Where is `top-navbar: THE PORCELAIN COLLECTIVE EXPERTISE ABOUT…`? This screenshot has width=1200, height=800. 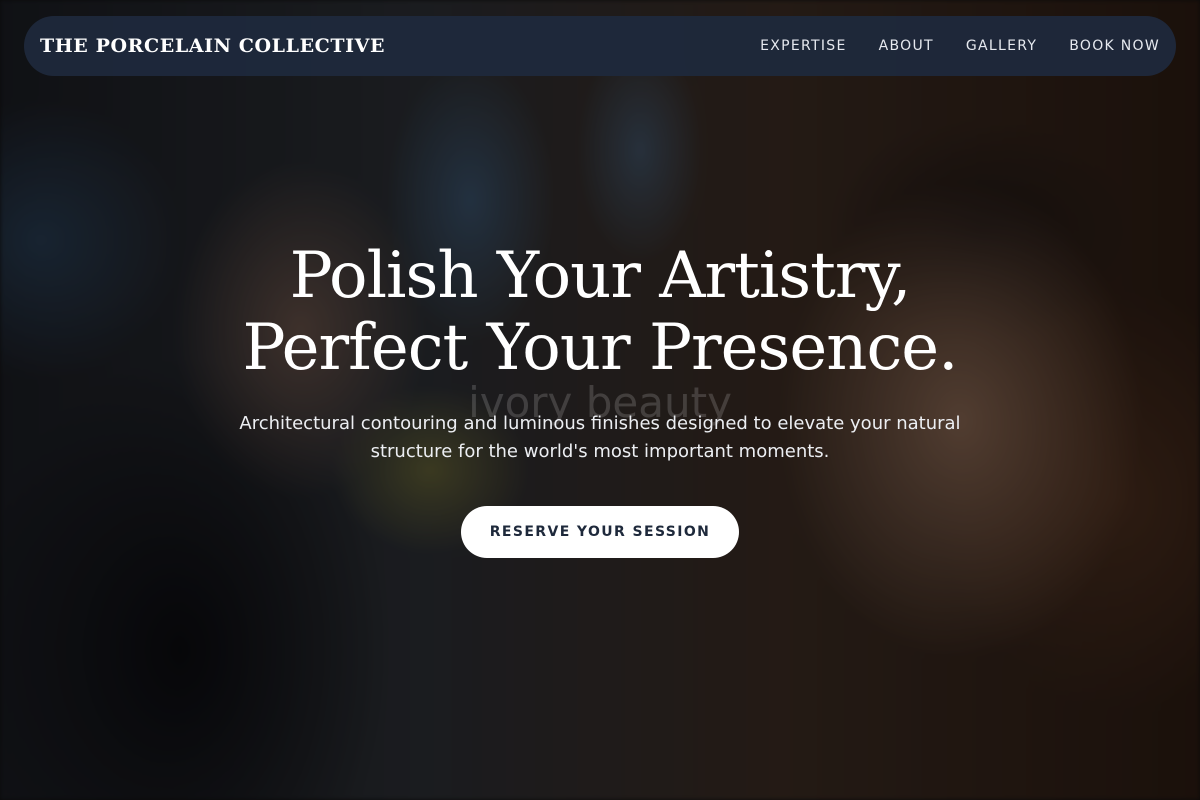 top-navbar: THE PORCELAIN COLLECTIVE EXPERTISE ABOUT… is located at coordinates (600, 46).